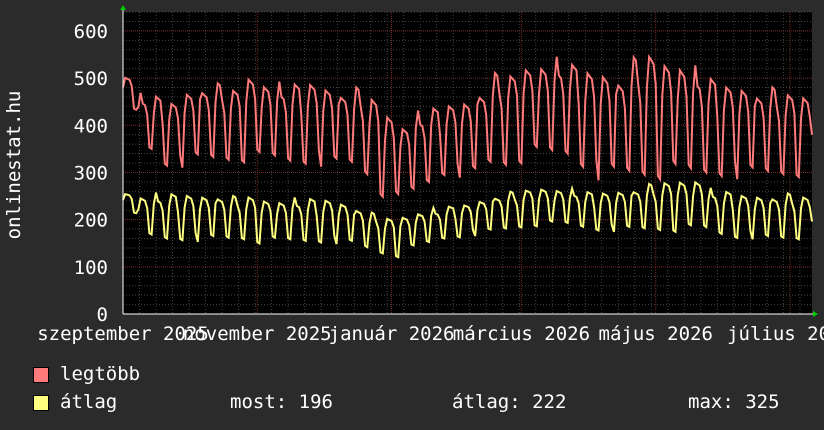 This screenshot has height=430, width=824. Describe the element at coordinates (41, 375) in the screenshot. I see `legend-swatch-legtobb` at that location.